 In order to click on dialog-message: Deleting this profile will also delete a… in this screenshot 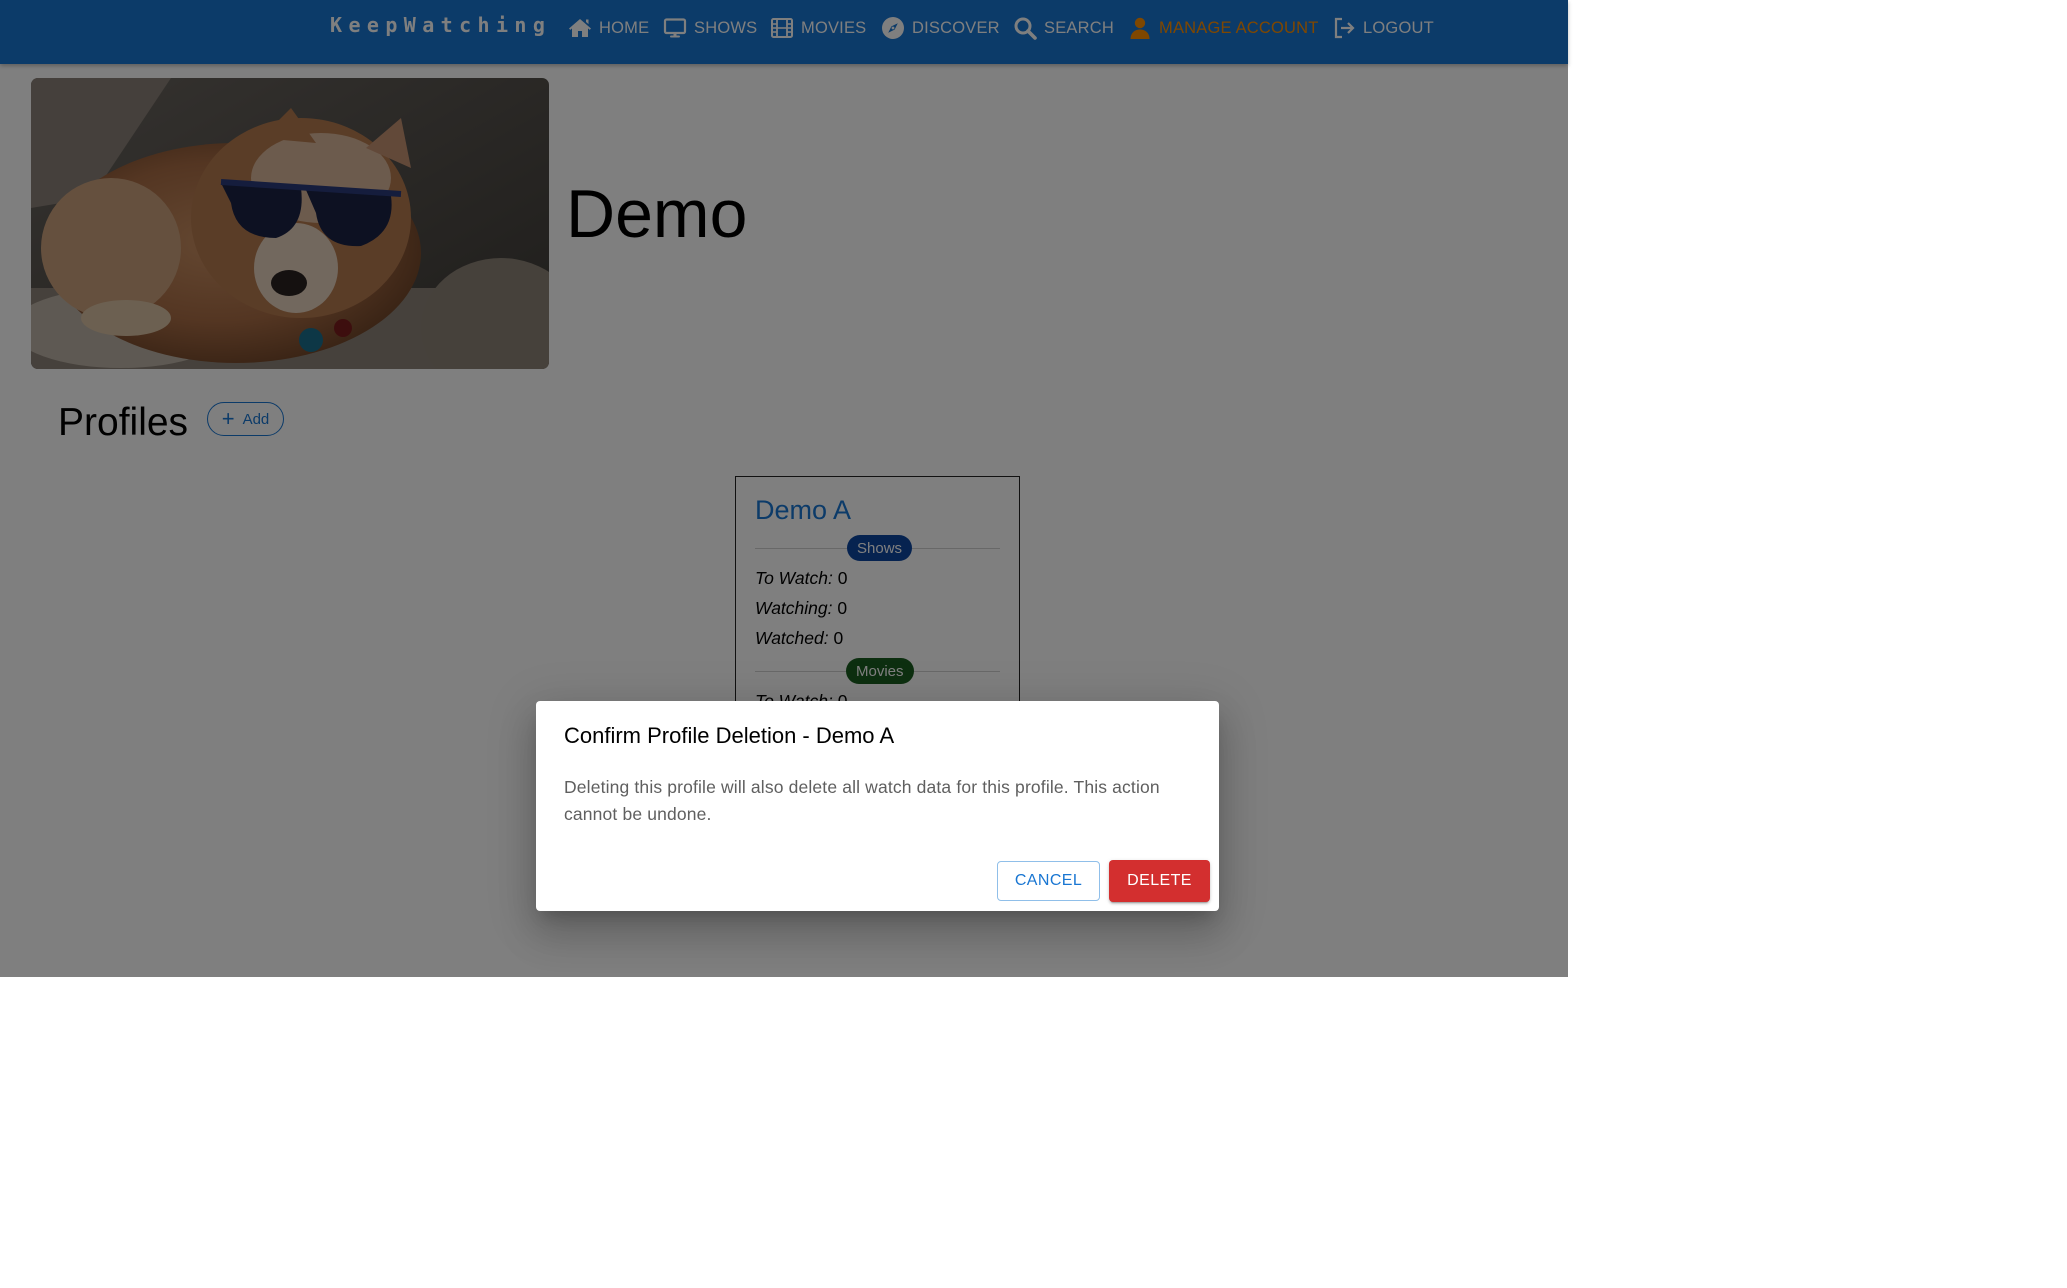, I will do `click(862, 800)`.